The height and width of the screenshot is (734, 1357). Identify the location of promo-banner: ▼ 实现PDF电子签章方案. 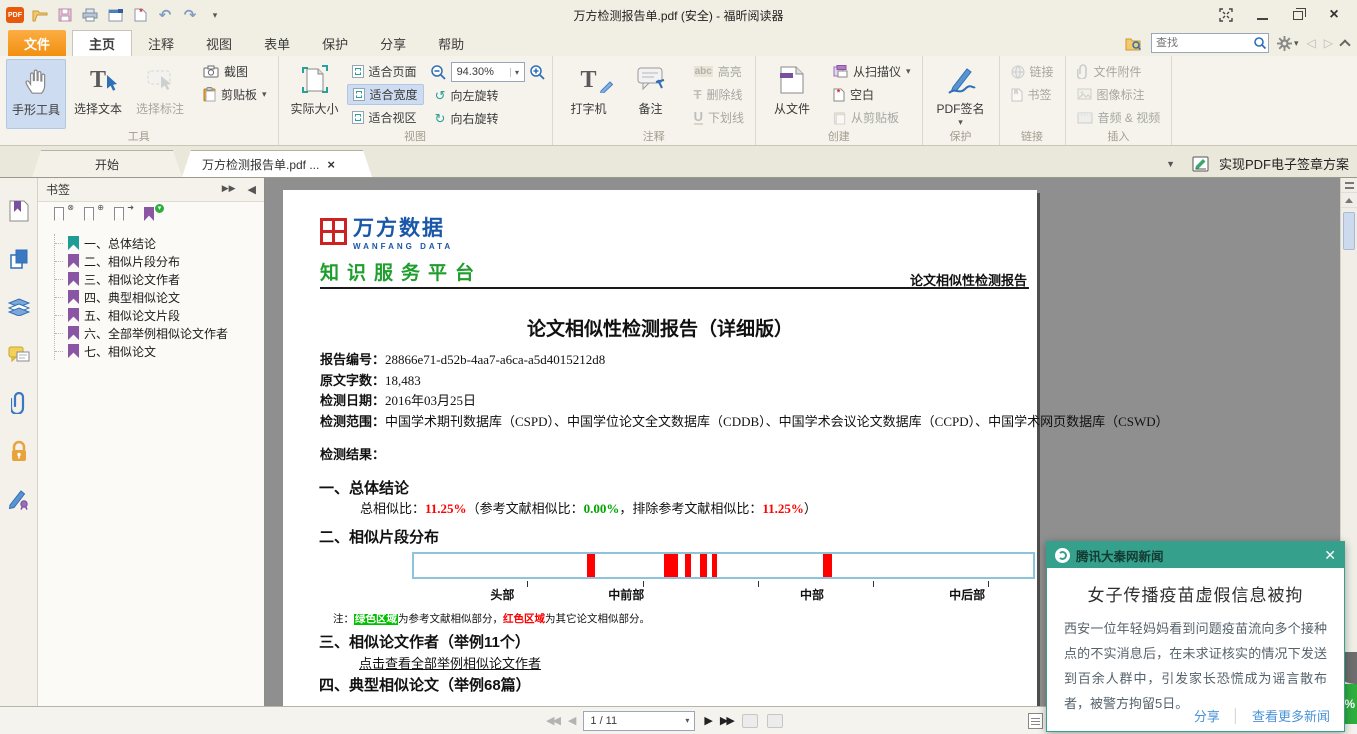
(1261, 165).